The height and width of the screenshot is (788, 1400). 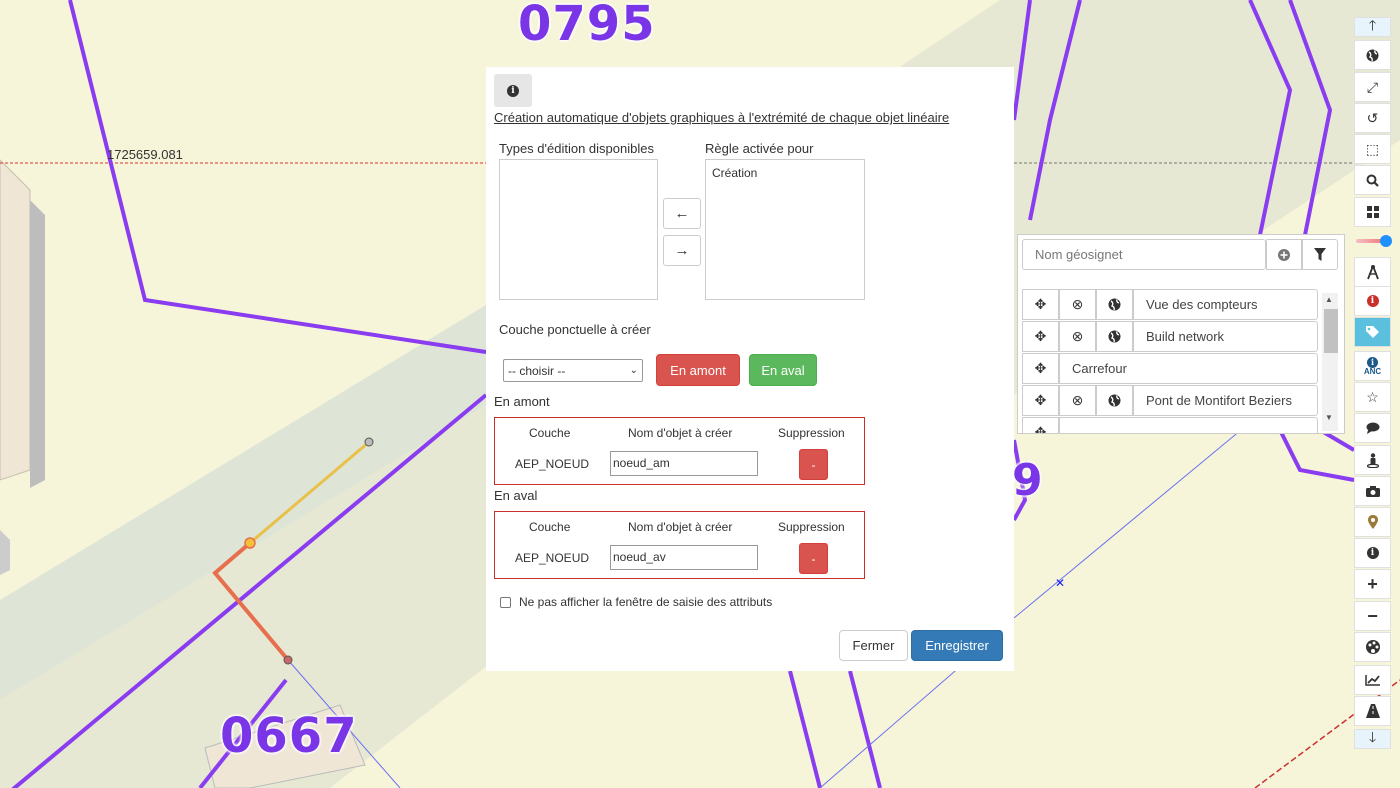 What do you see at coordinates (37, 344) in the screenshot?
I see `building-shadow` at bounding box center [37, 344].